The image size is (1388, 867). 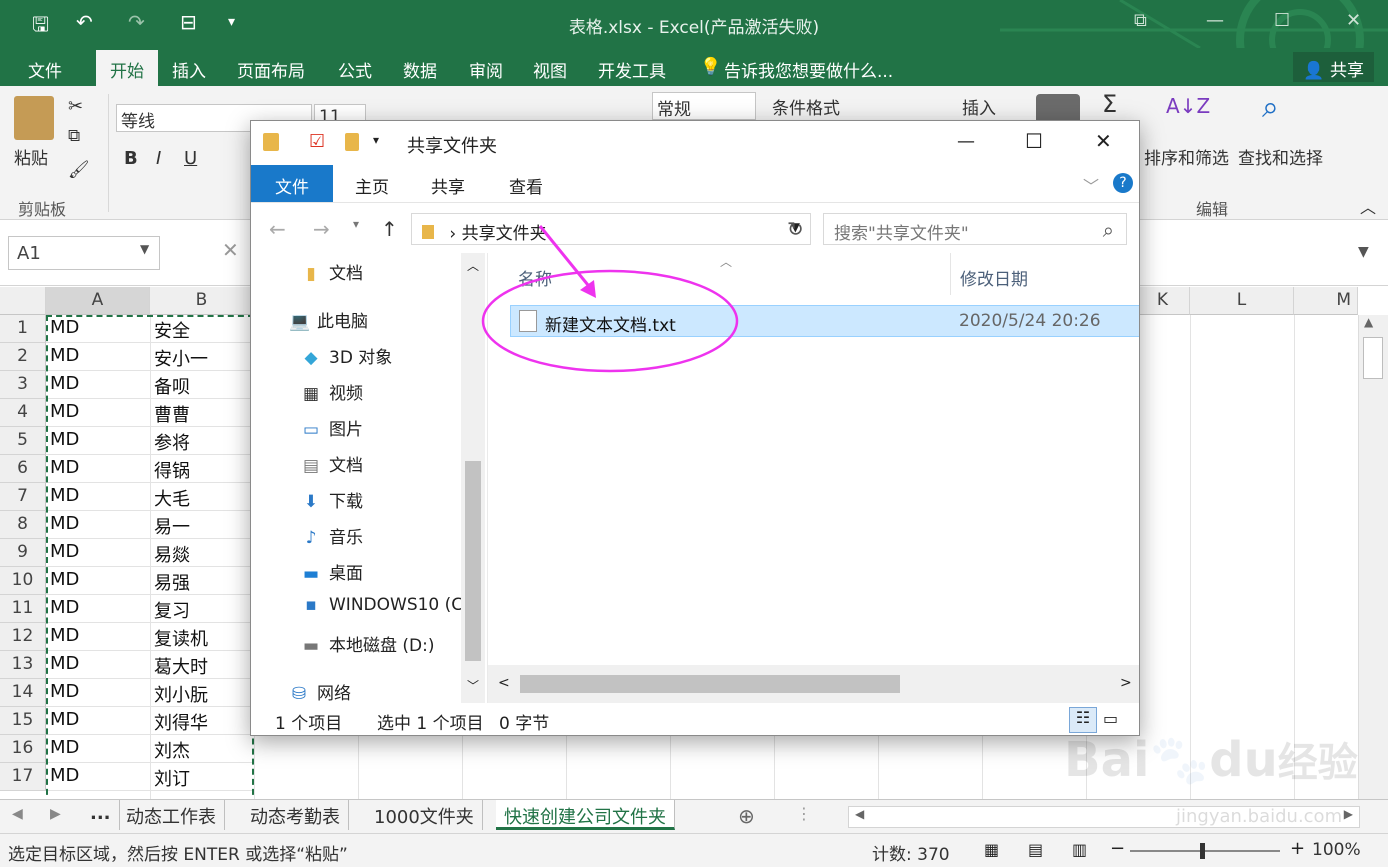 What do you see at coordinates (1259, 816) in the screenshot?
I see `watermark-url: jingyan.baidu.com` at bounding box center [1259, 816].